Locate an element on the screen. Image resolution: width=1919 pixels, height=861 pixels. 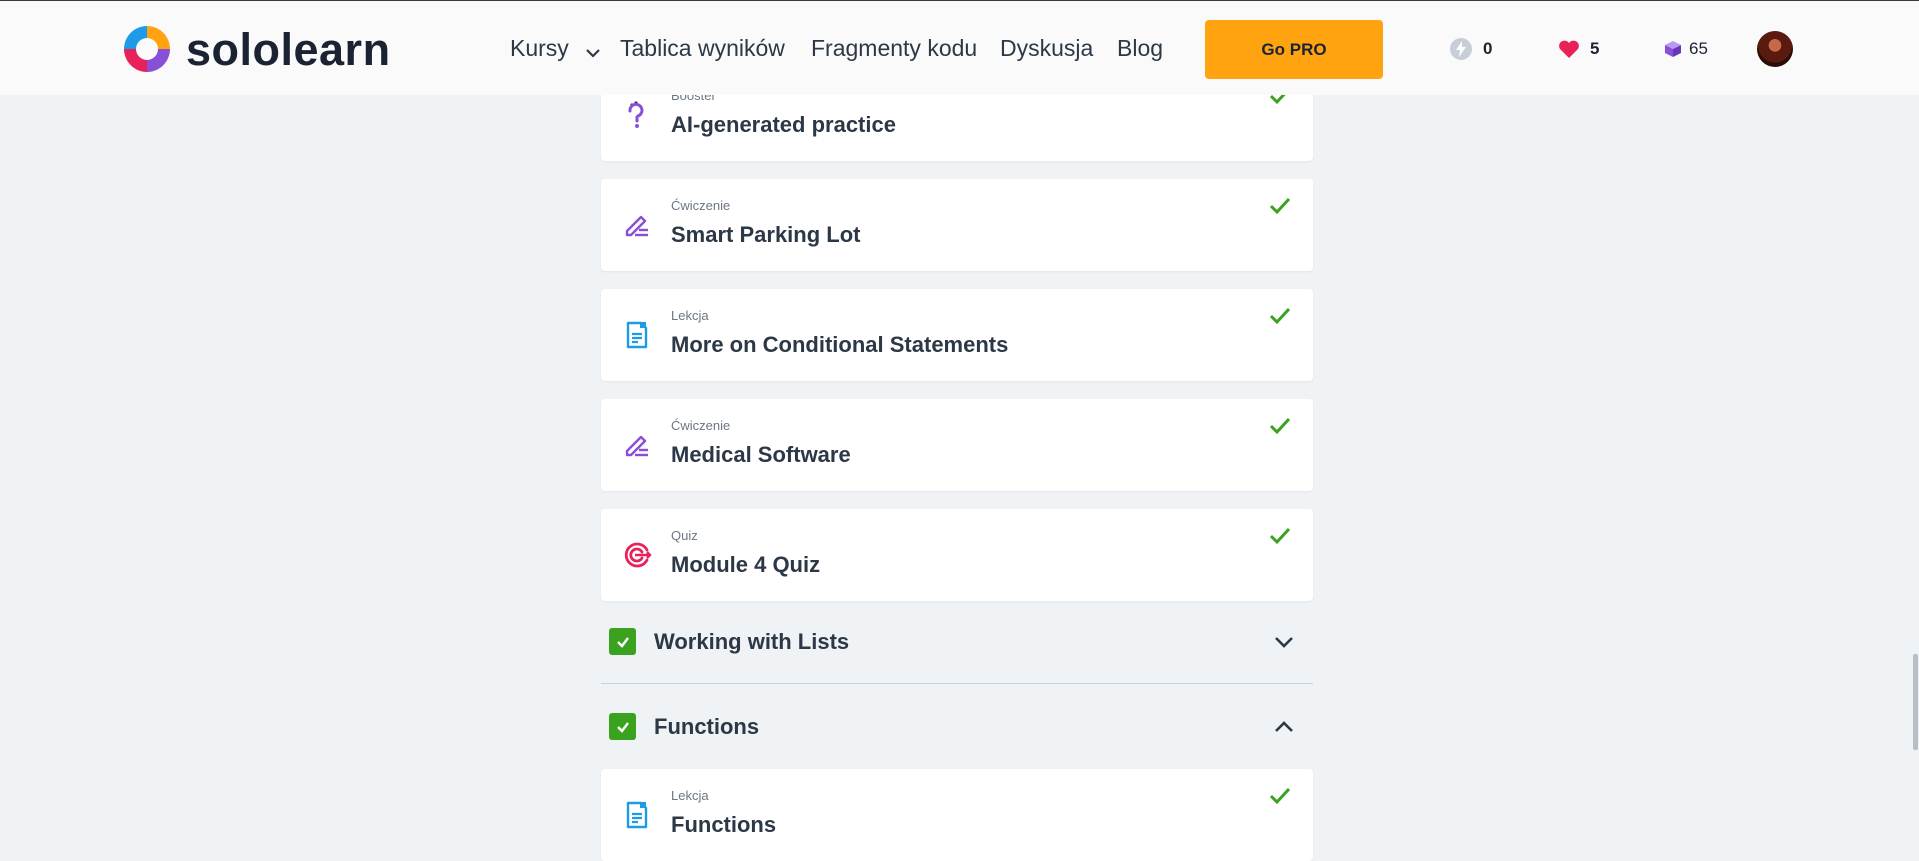
lesson-title: Smart Parking Lot is located at coordinates (766, 234).